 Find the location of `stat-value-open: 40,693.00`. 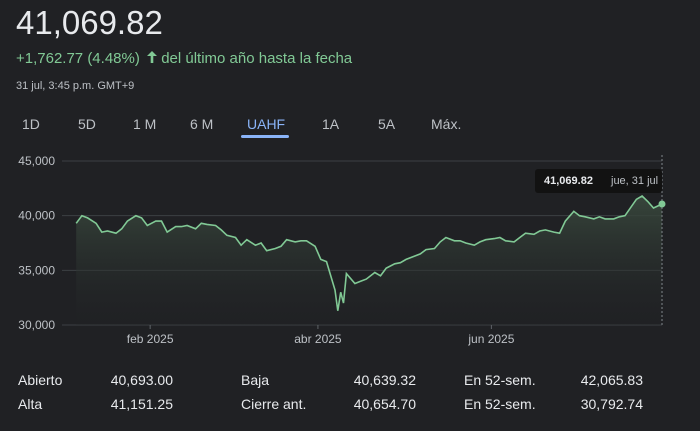

stat-value-open: 40,693.00 is located at coordinates (141, 380).